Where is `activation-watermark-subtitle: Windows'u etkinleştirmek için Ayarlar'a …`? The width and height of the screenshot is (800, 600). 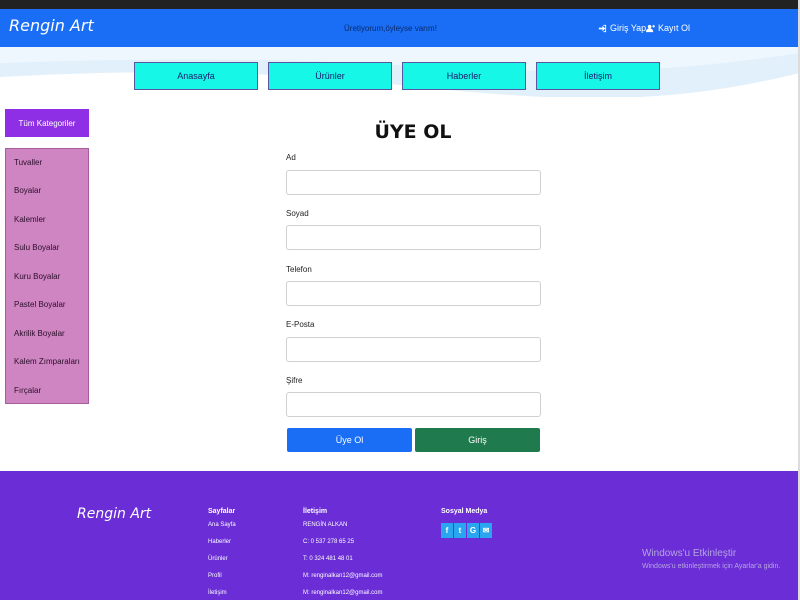
activation-watermark-subtitle: Windows'u etkinleştirmek için Ayarlar'a … is located at coordinates (711, 566).